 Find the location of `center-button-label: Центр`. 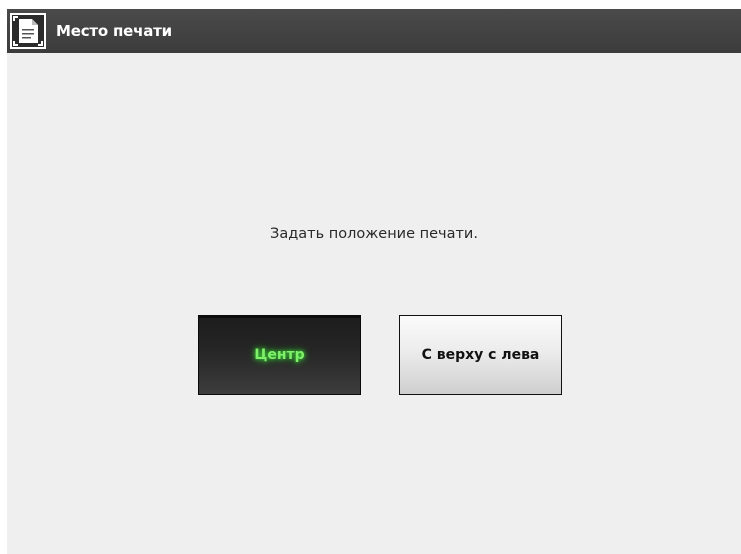

center-button-label: Центр is located at coordinates (279, 355).